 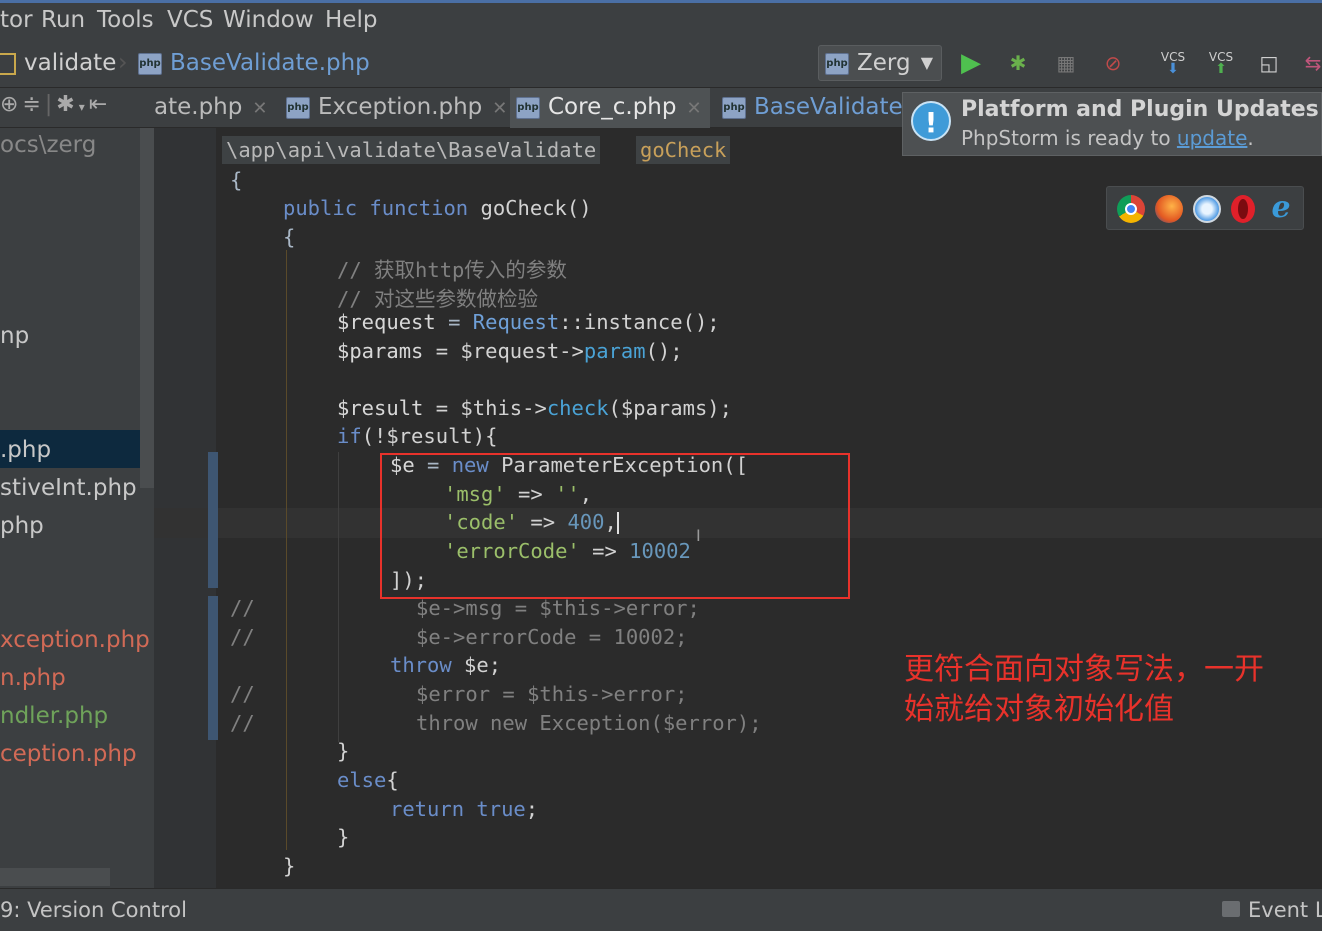 I want to click on project-item: xception.php, so click(x=75, y=640).